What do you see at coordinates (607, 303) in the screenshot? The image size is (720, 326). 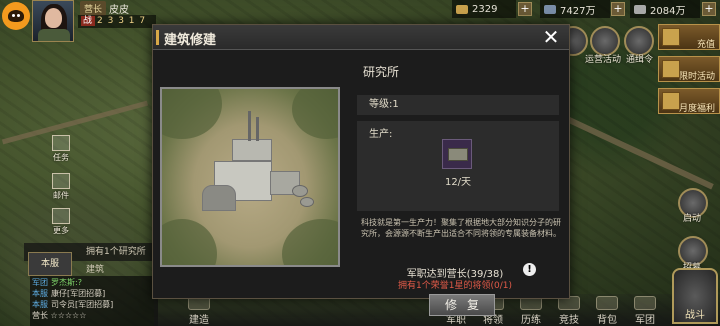 I see `backpack-icon` at bounding box center [607, 303].